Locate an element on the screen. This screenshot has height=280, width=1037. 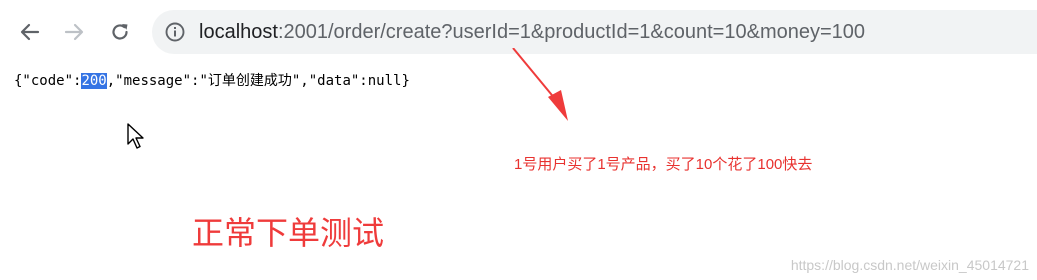
arrow-right-icon is located at coordinates (74, 32).